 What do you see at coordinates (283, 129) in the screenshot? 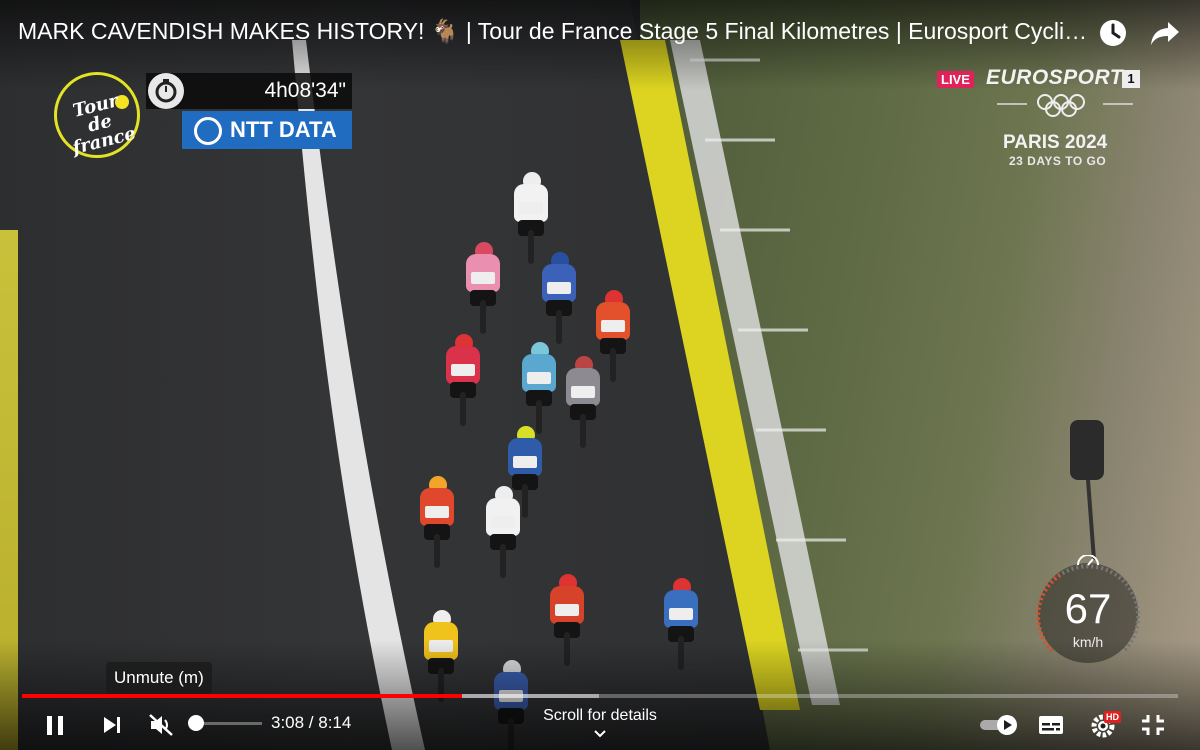
I see `sponsor-name: NTT DATA` at bounding box center [283, 129].